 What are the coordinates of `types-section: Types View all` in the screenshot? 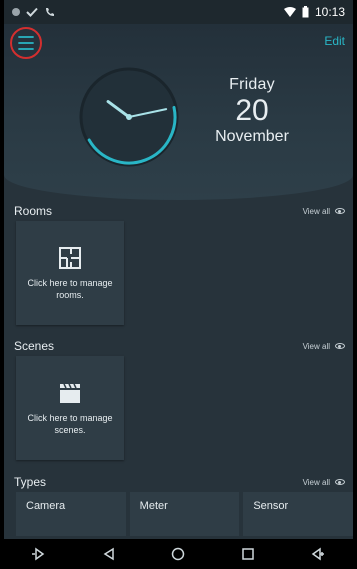 It's located at (178, 482).